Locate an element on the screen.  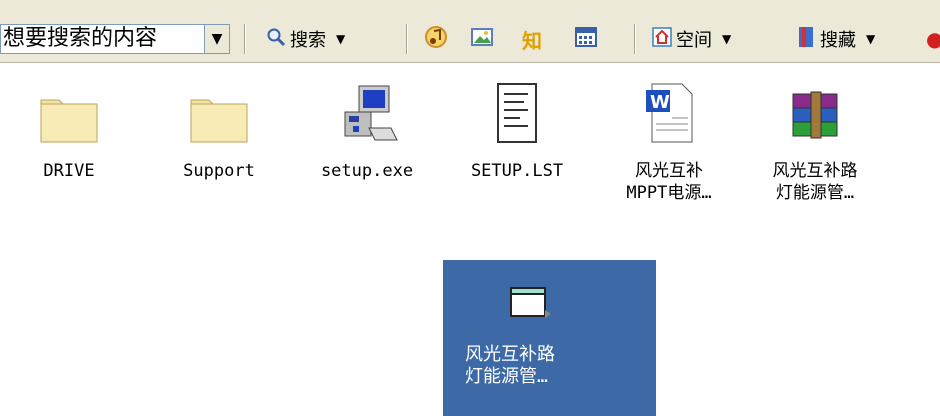
calendar-button is located at coordinates (586, 39).